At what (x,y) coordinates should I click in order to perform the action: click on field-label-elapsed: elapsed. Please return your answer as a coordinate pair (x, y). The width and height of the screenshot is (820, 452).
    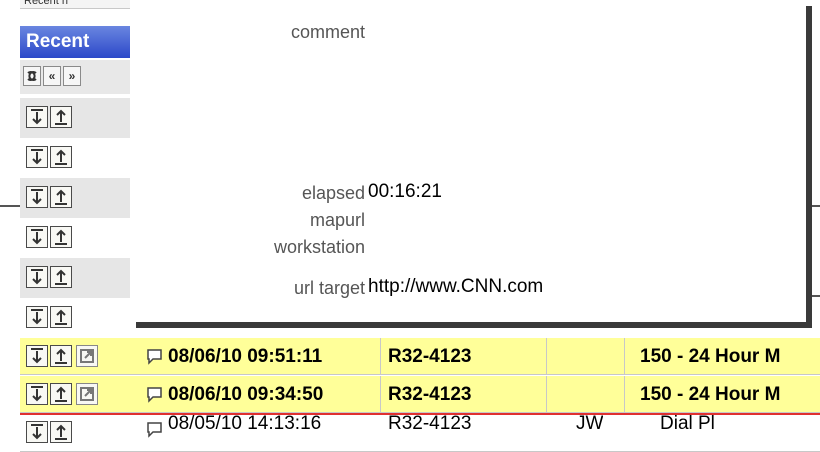
    Looking at the image, I should click on (333, 193).